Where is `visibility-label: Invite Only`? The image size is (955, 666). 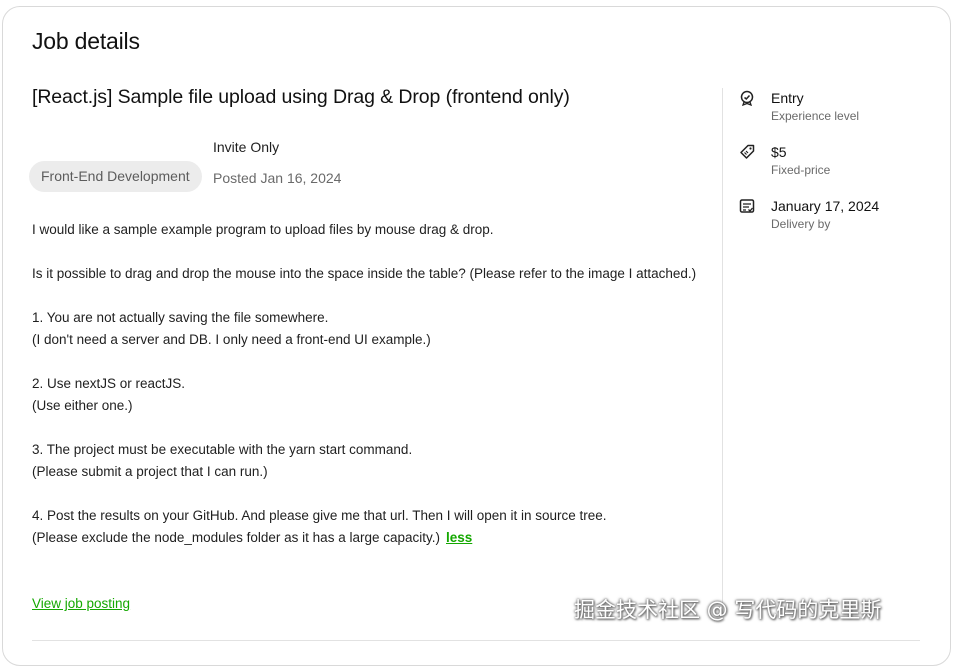 visibility-label: Invite Only is located at coordinates (246, 147).